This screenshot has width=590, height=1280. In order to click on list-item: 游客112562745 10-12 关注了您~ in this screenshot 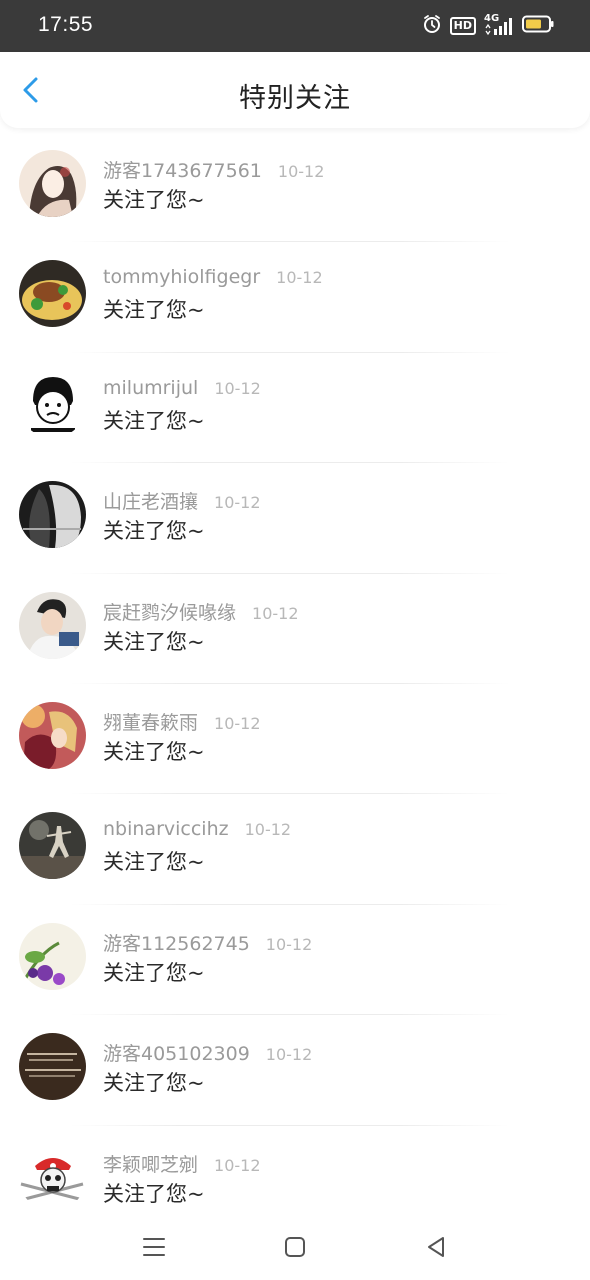, I will do `click(295, 960)`.